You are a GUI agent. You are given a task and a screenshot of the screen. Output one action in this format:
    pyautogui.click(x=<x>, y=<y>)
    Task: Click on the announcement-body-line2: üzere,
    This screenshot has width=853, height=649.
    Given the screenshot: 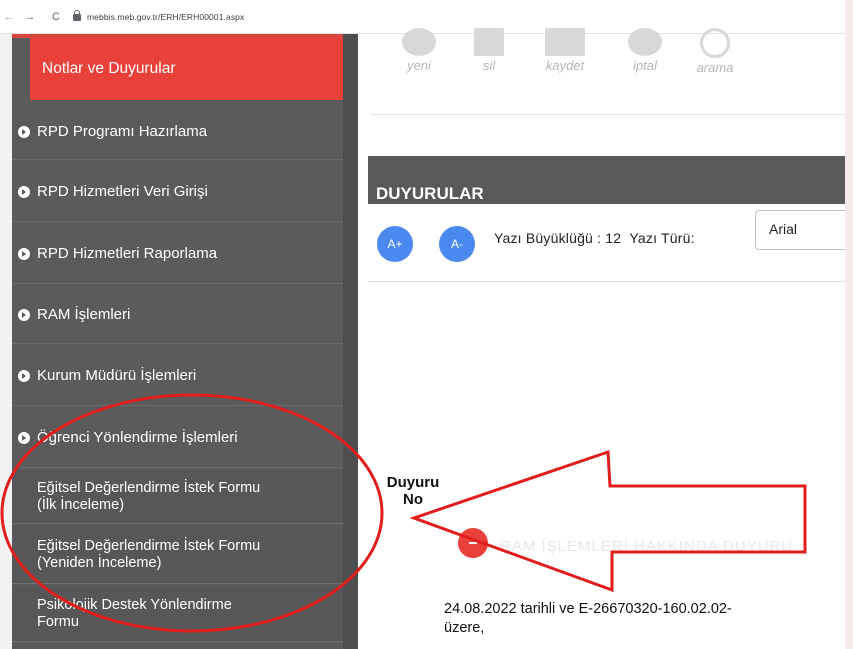 What is the action you would take?
    pyautogui.click(x=464, y=628)
    